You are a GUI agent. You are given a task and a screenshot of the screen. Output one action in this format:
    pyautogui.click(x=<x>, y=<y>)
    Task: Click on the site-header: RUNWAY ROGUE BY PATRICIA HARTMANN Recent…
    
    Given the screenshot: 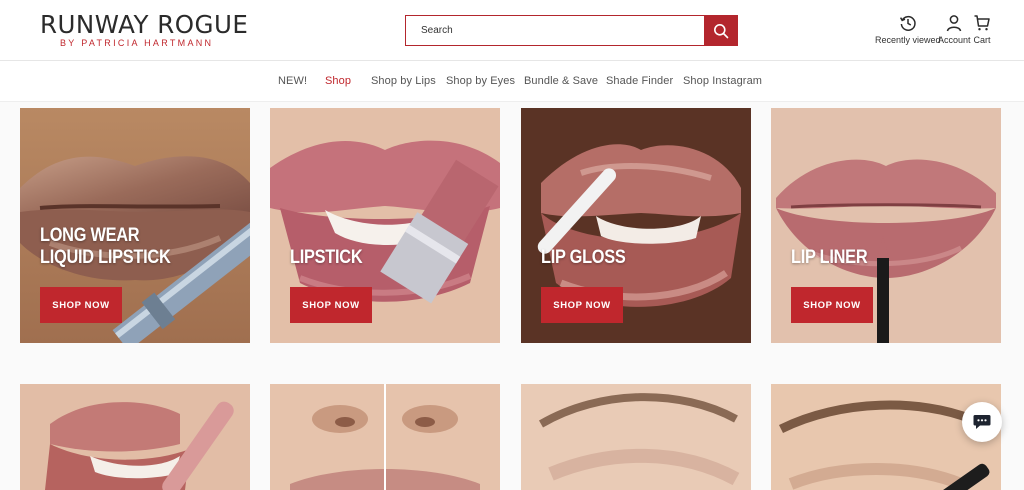 What is the action you would take?
    pyautogui.click(x=512, y=30)
    